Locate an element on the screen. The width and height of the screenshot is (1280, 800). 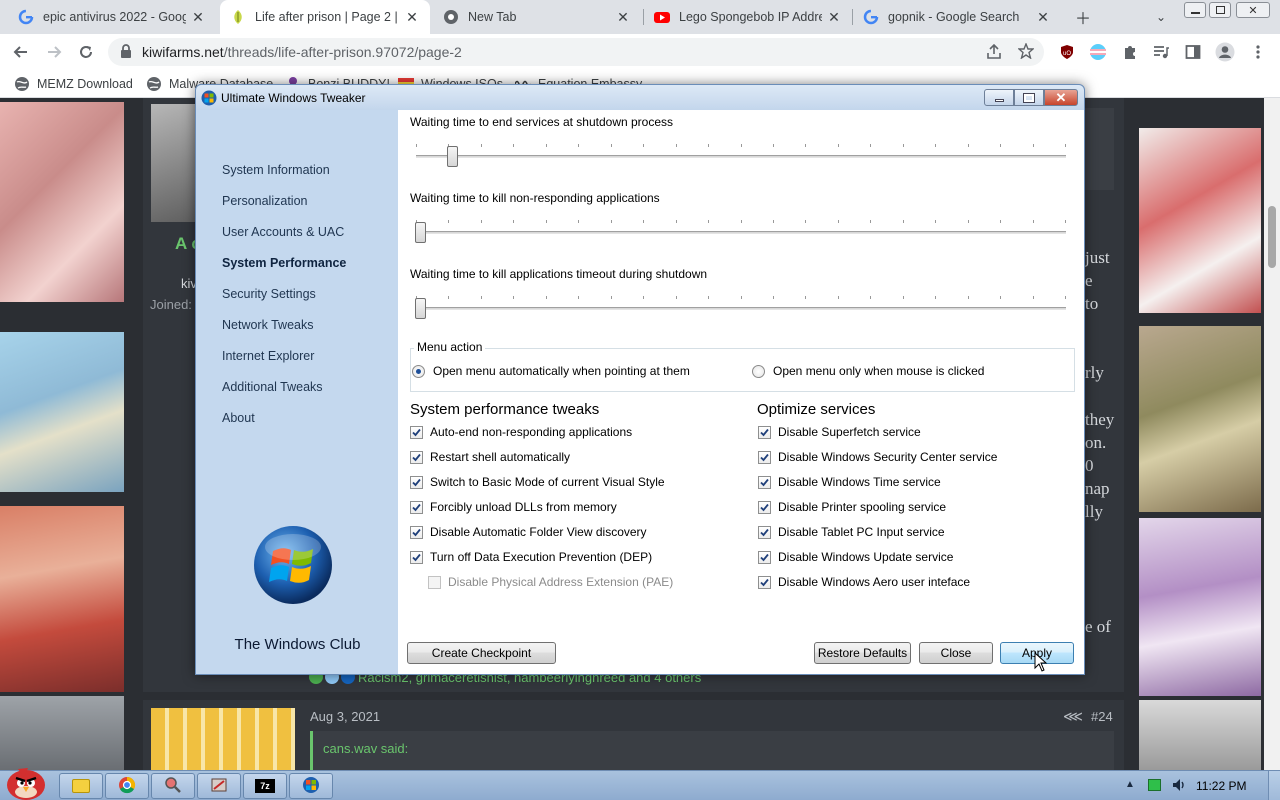
media-queue-icon is located at coordinates (1161, 52).